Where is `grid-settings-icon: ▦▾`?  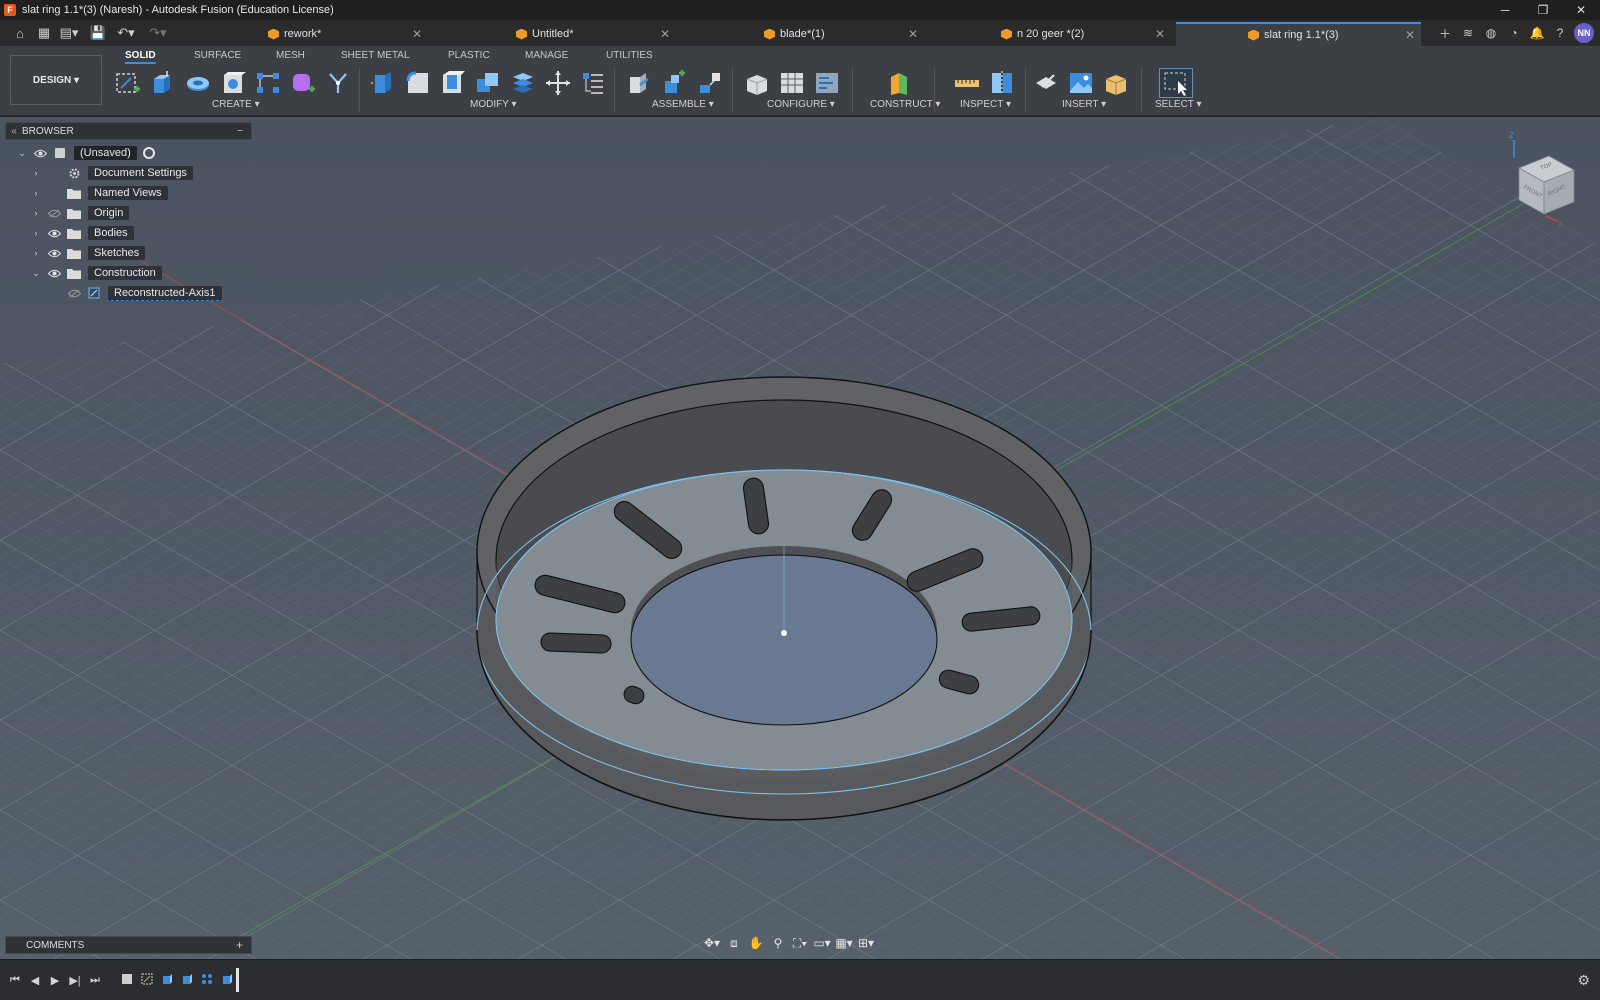
grid-settings-icon: ▦▾ is located at coordinates (844, 943).